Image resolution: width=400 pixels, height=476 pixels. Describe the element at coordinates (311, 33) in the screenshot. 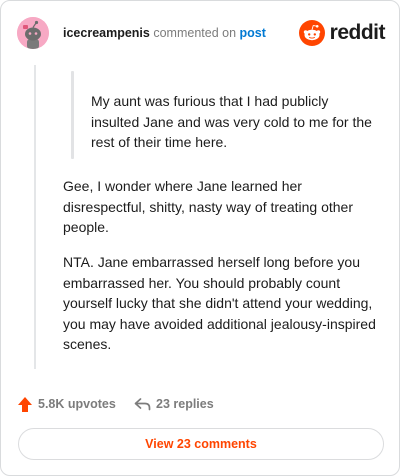

I see `reddit-logo-icon` at that location.